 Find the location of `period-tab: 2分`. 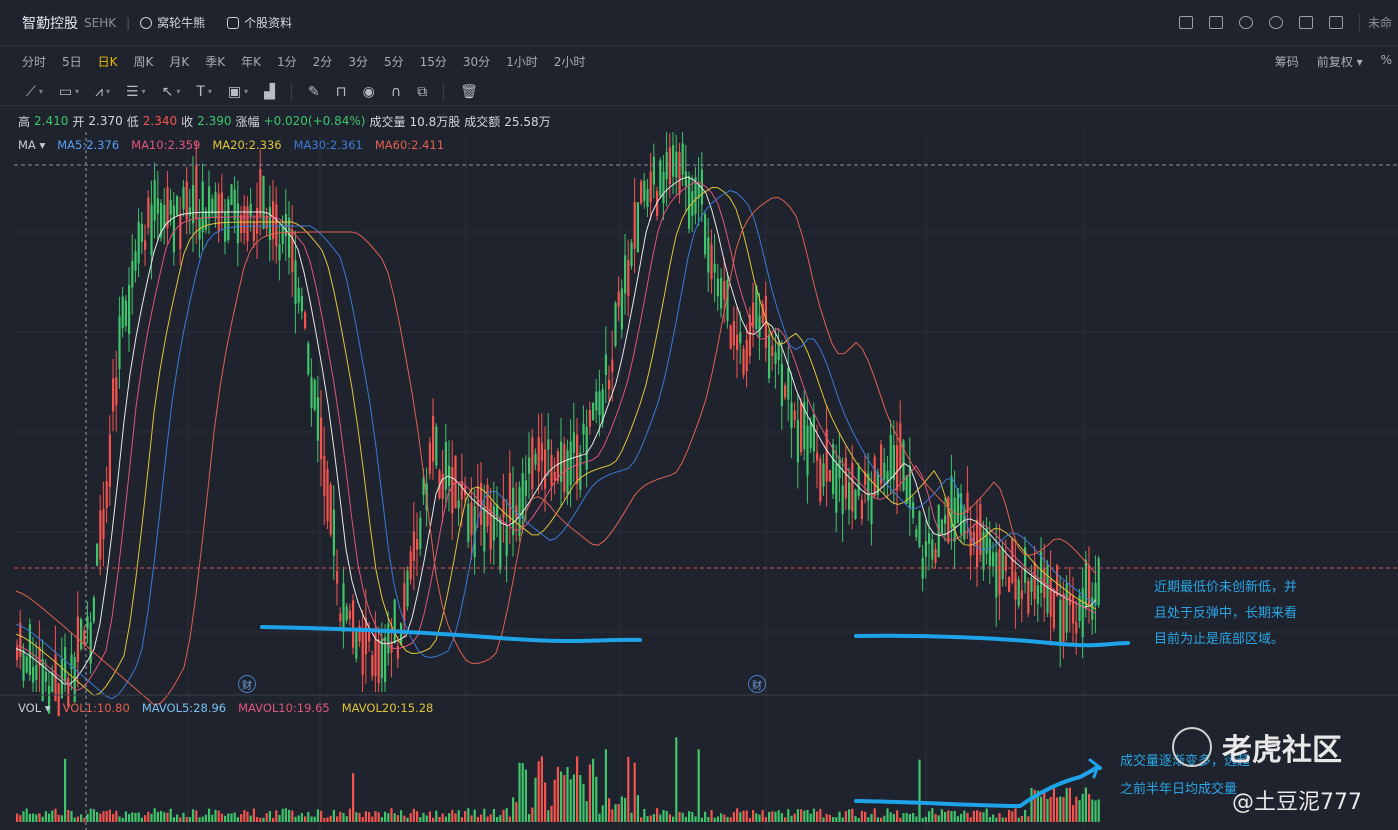

period-tab: 2分 is located at coordinates (323, 61).